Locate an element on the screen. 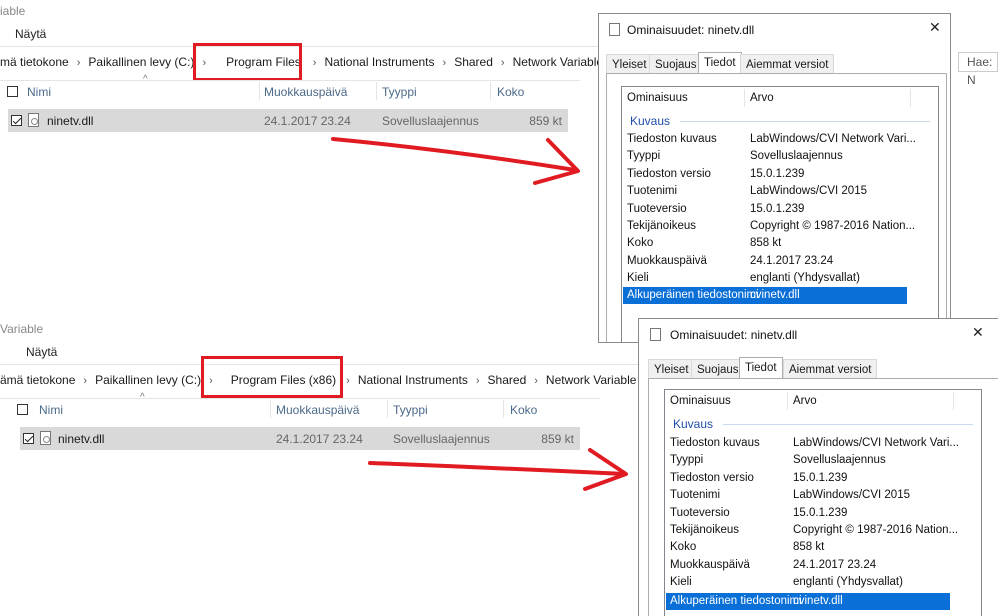 The height and width of the screenshot is (616, 998). dialog-title: Ominaisuudet: ninetv.dll is located at coordinates (734, 335).